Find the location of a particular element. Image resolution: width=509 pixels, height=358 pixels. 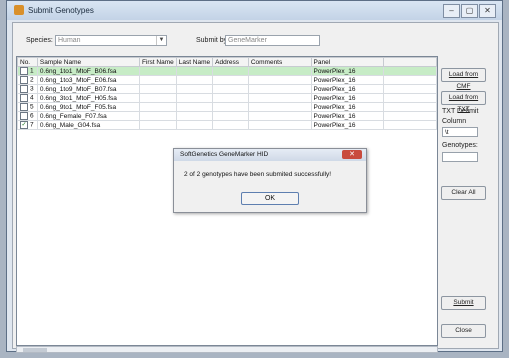

row-number: 3 is located at coordinates (27, 89).